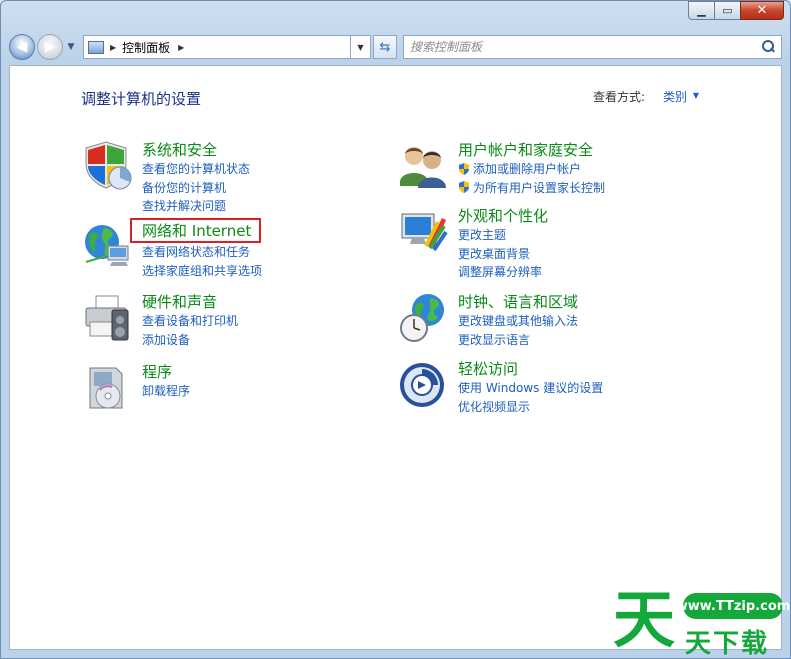  What do you see at coordinates (108, 388) in the screenshot?
I see `programs-box-icon` at bounding box center [108, 388].